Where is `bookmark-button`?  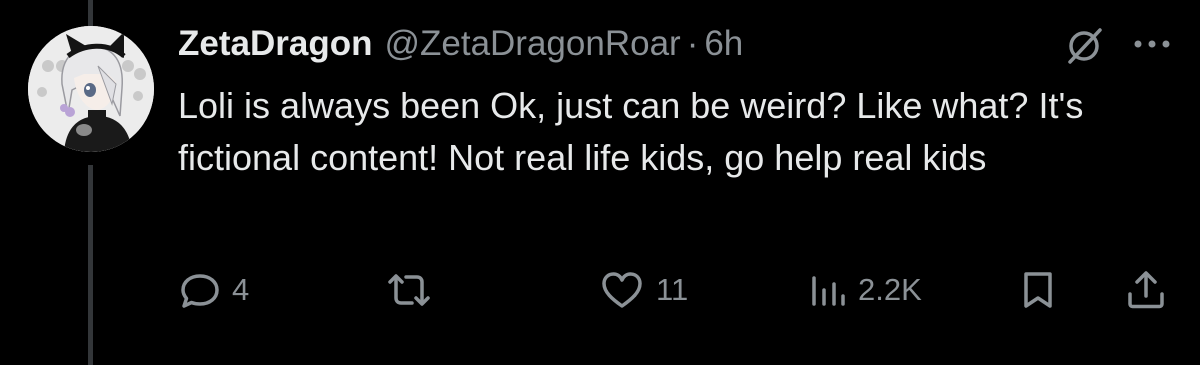 bookmark-button is located at coordinates (1038, 290).